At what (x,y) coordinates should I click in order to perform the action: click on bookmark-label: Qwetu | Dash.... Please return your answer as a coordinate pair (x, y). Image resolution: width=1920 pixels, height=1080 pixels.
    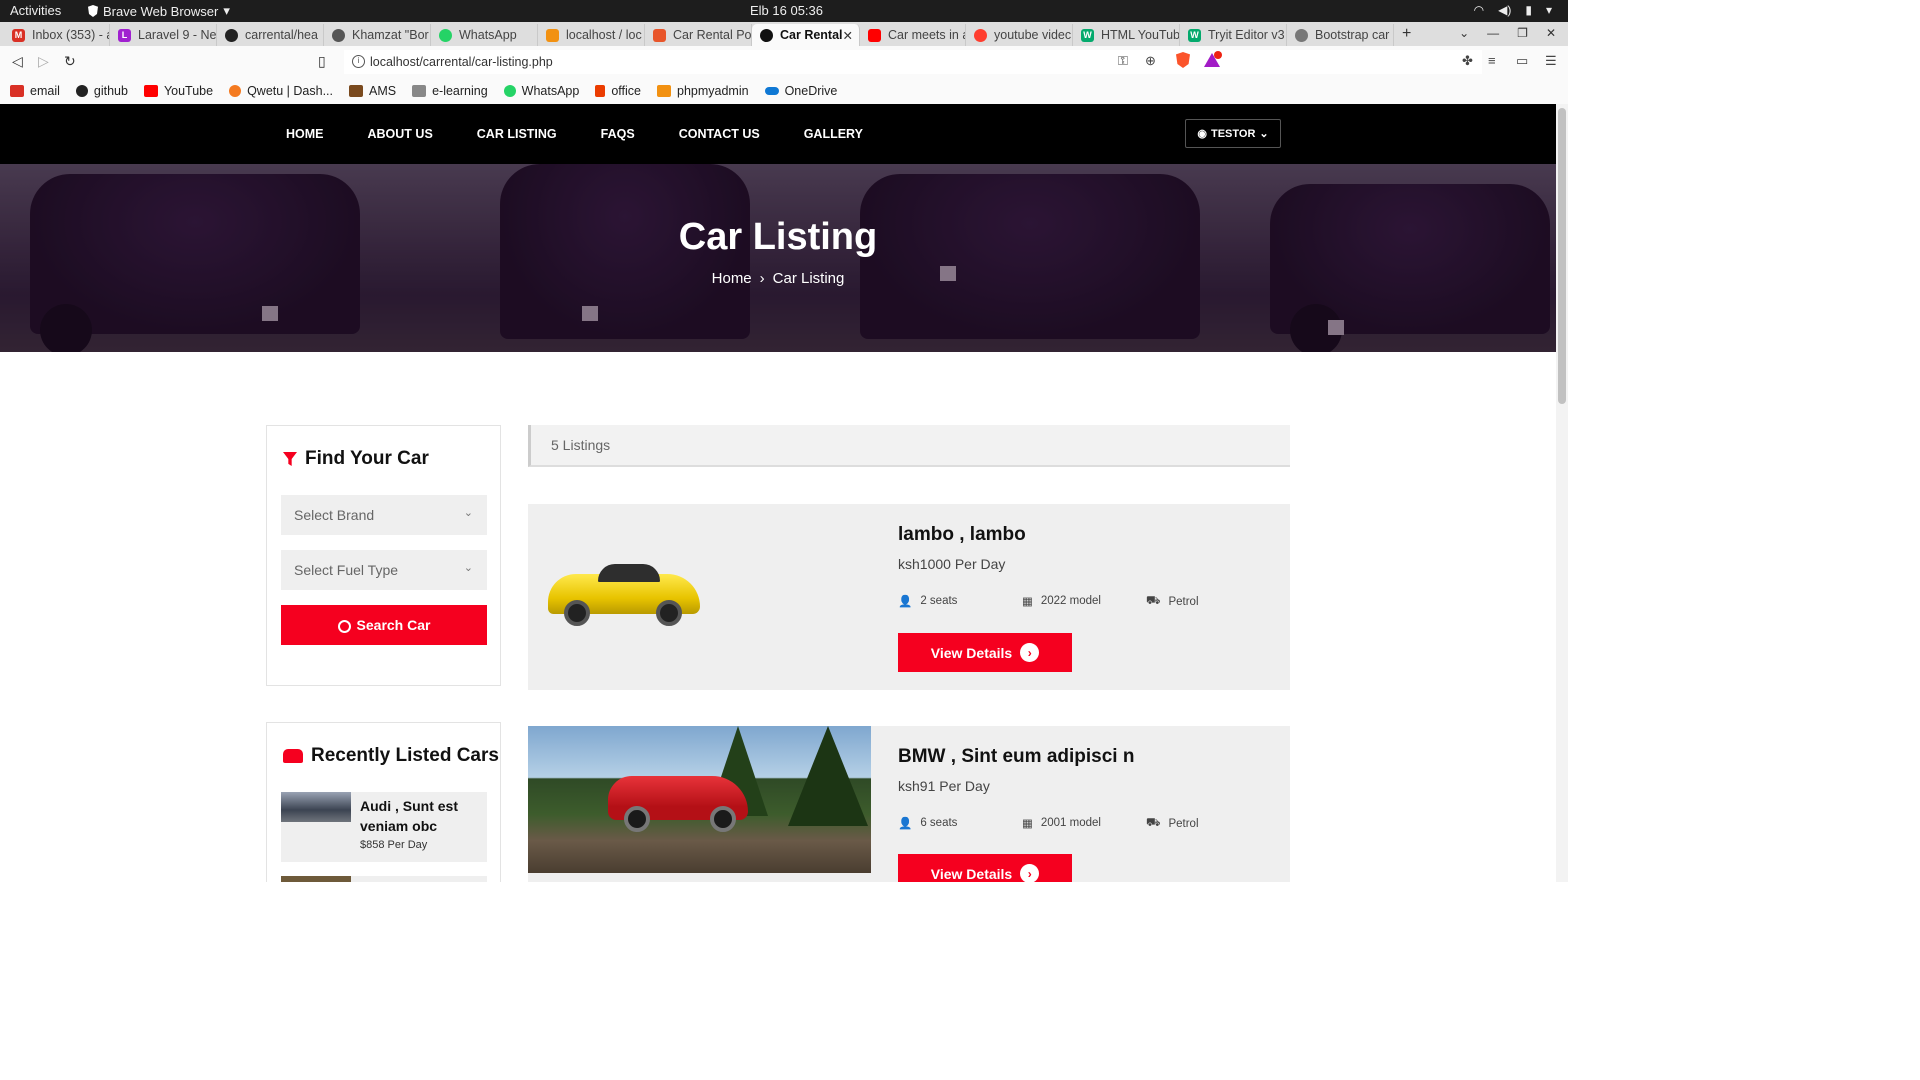
    Looking at the image, I should click on (290, 91).